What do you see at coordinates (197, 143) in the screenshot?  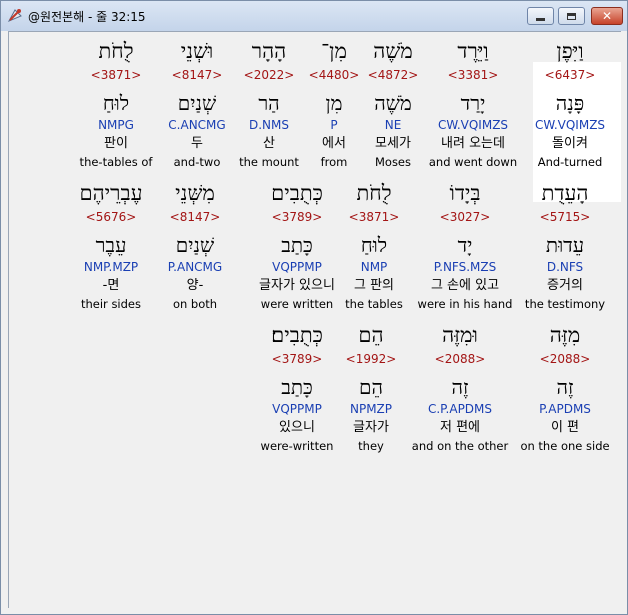 I see `word-kor: 두` at bounding box center [197, 143].